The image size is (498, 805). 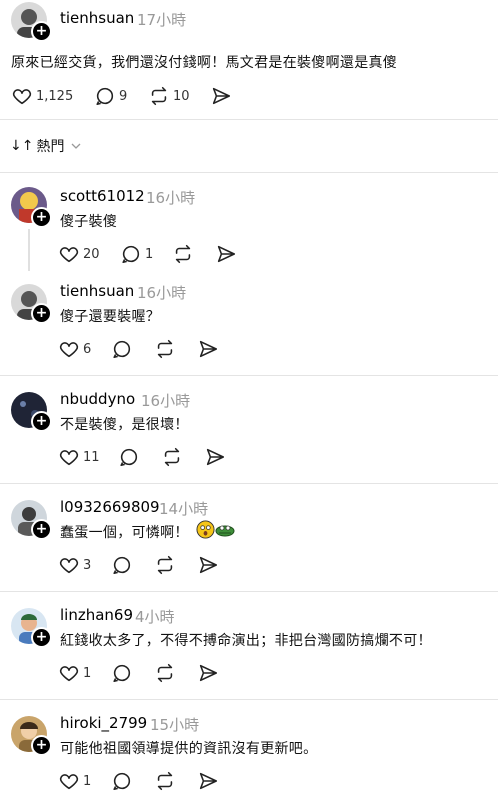 What do you see at coordinates (87, 565) in the screenshot?
I see `like-count: 3` at bounding box center [87, 565].